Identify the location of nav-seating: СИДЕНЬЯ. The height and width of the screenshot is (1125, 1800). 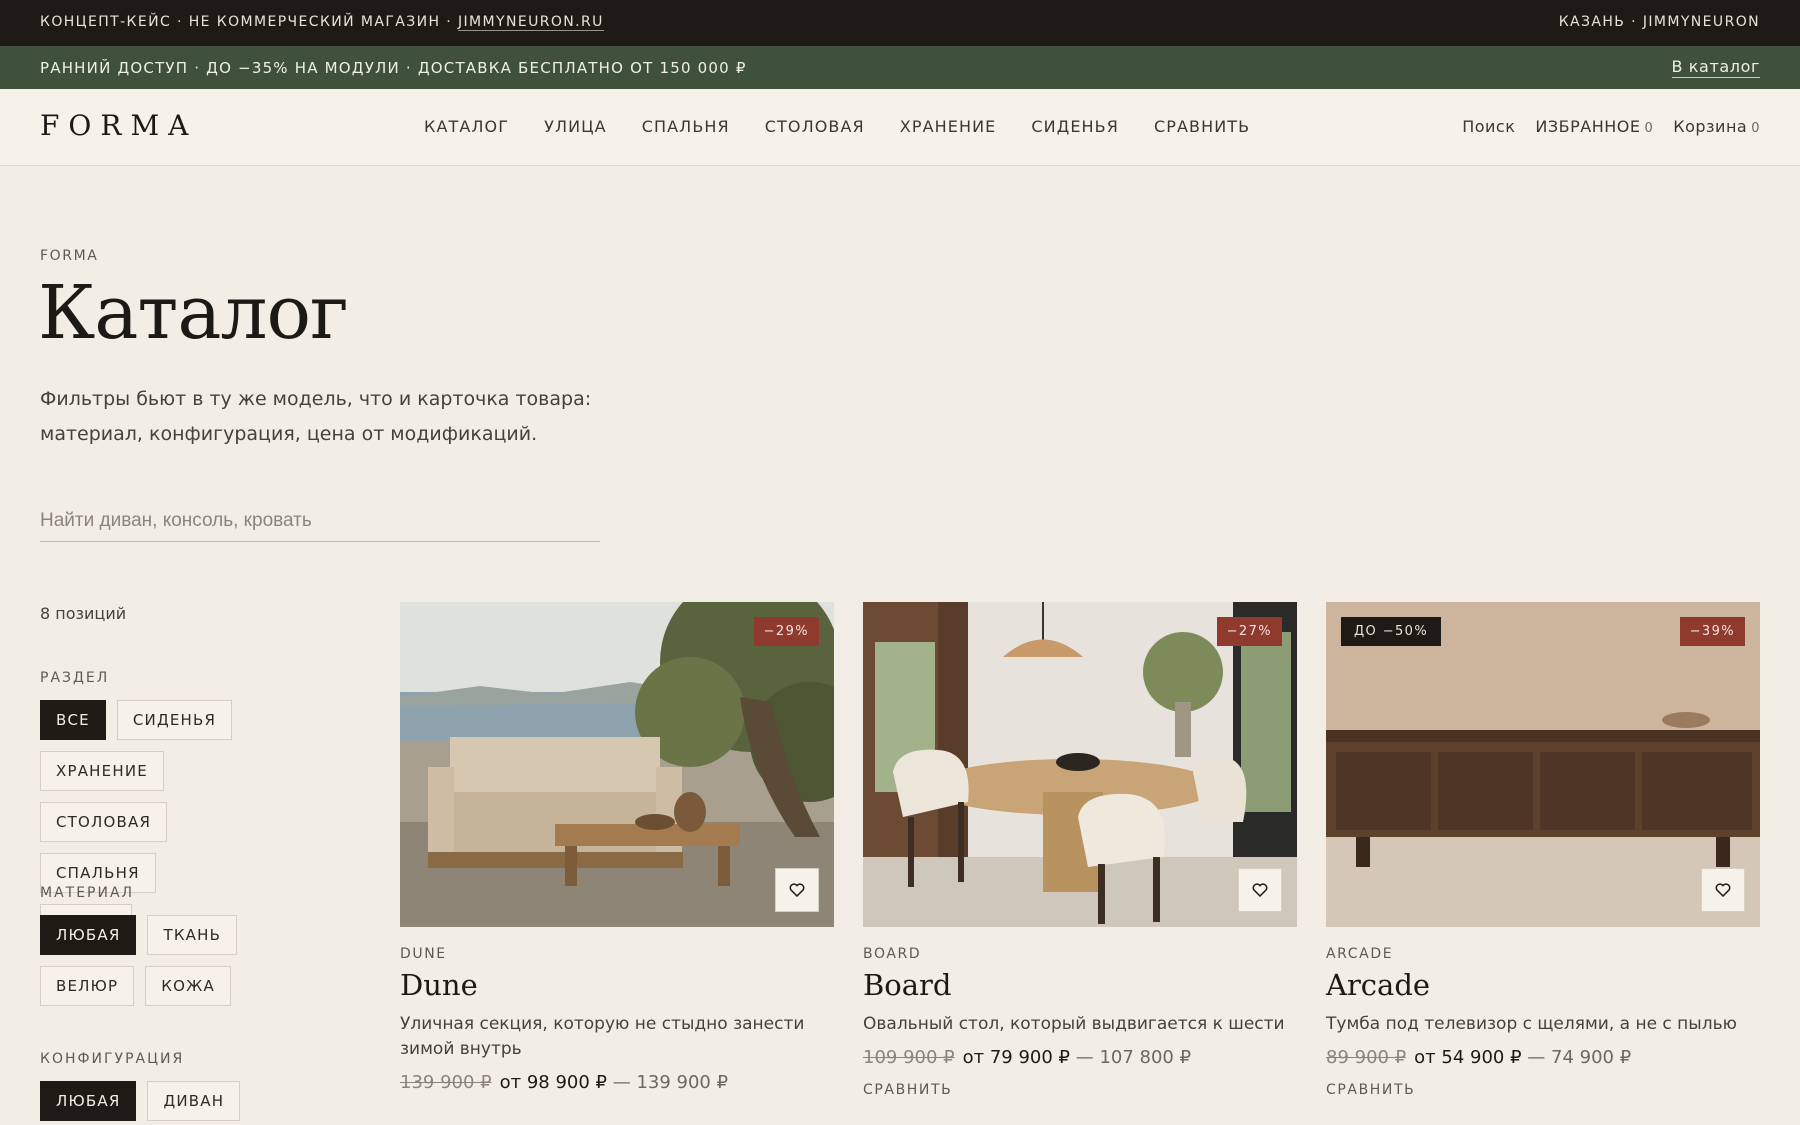
(1075, 126).